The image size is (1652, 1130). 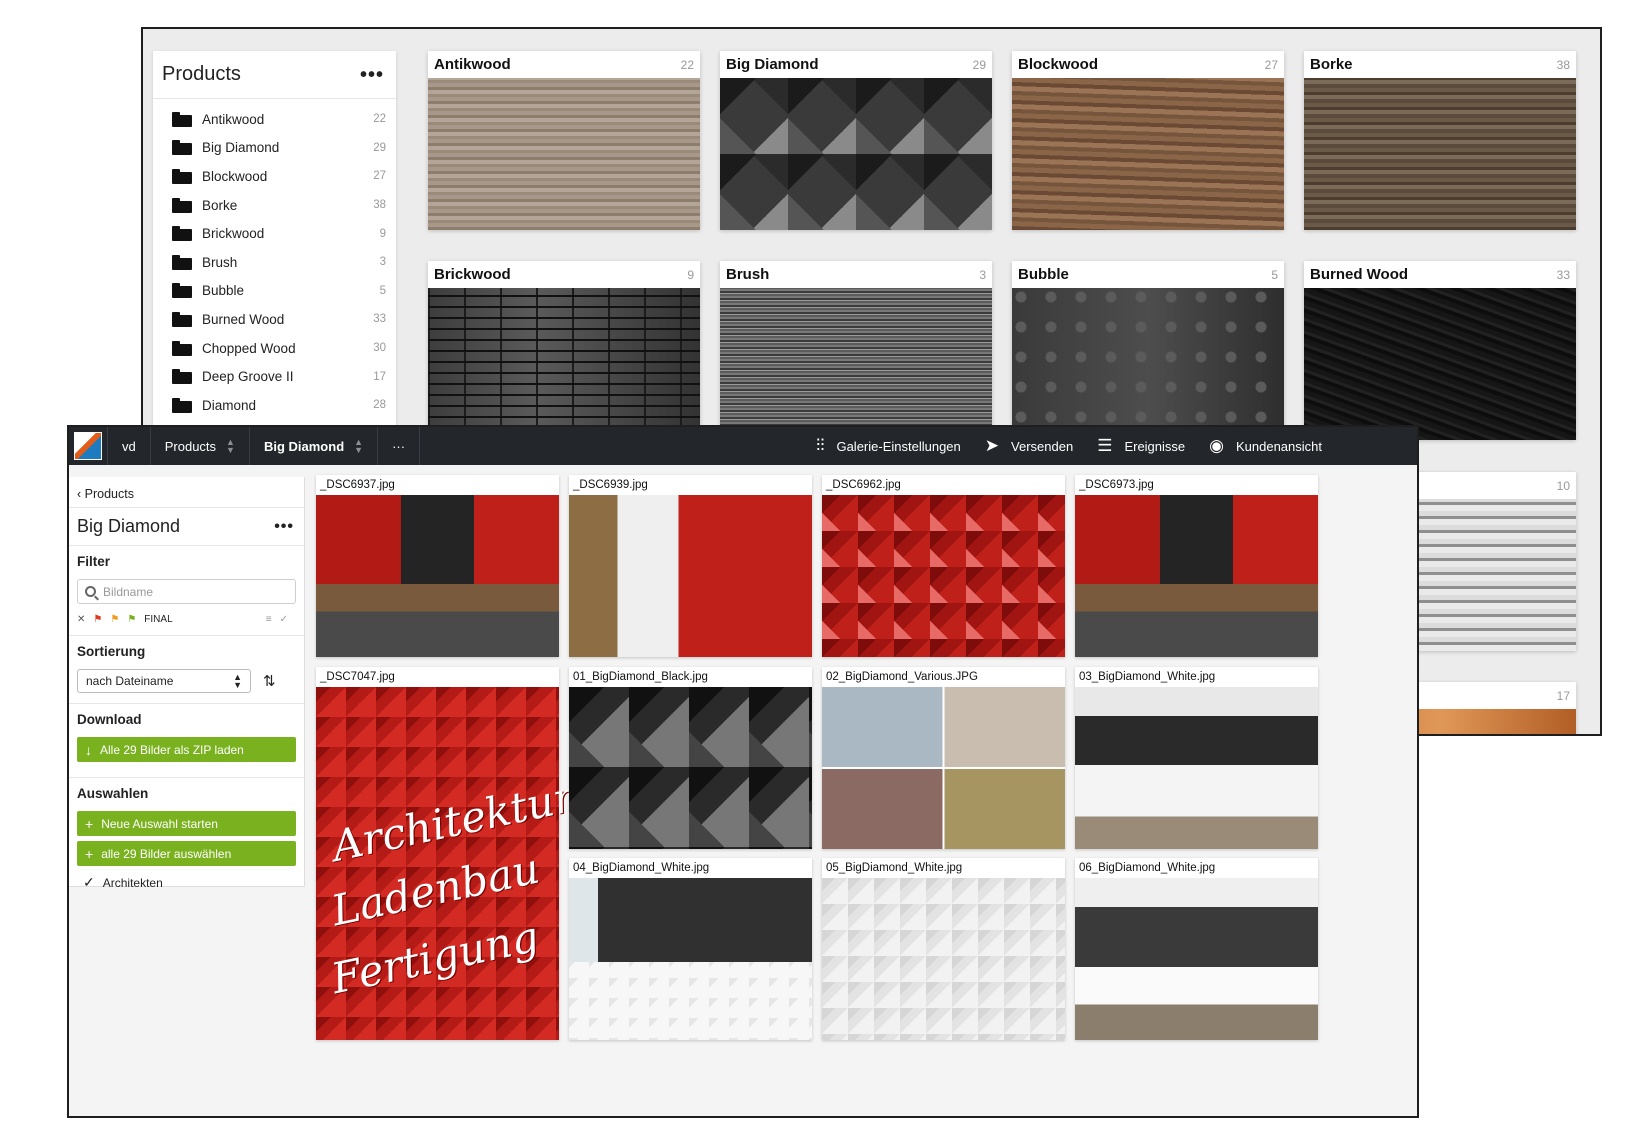 I want to click on paper-plane-icon: ➤, so click(x=992, y=445).